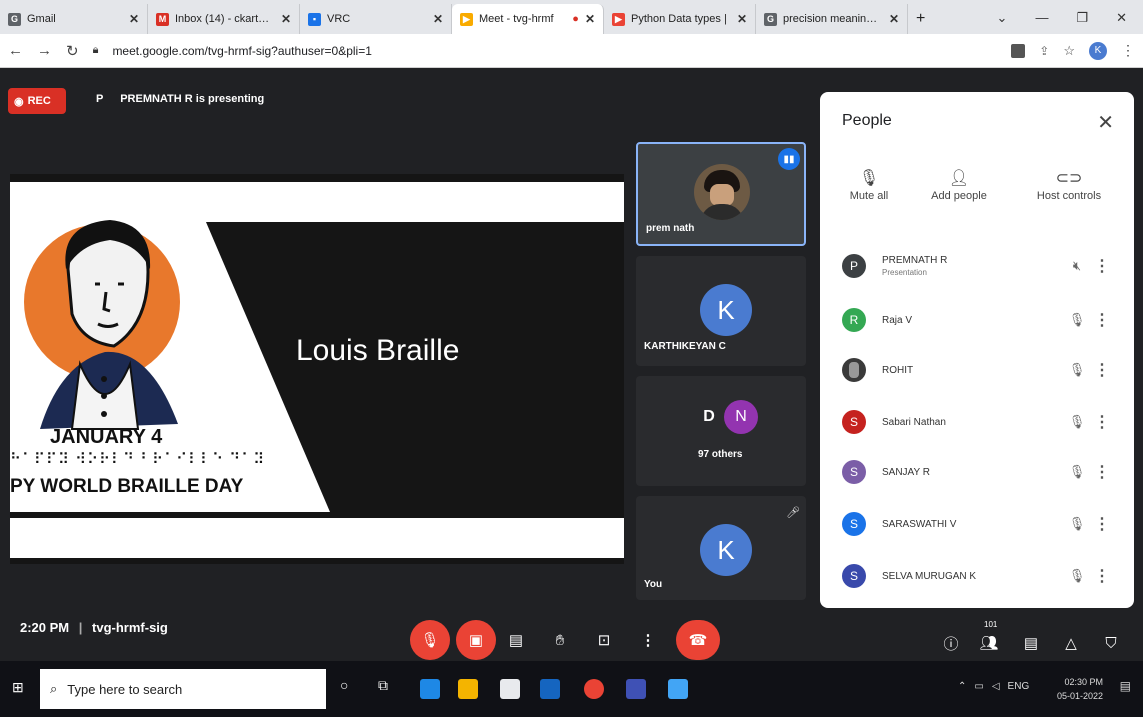 Image resolution: width=1143 pixels, height=717 pixels. I want to click on new-tab-button: +, so click(928, 19).